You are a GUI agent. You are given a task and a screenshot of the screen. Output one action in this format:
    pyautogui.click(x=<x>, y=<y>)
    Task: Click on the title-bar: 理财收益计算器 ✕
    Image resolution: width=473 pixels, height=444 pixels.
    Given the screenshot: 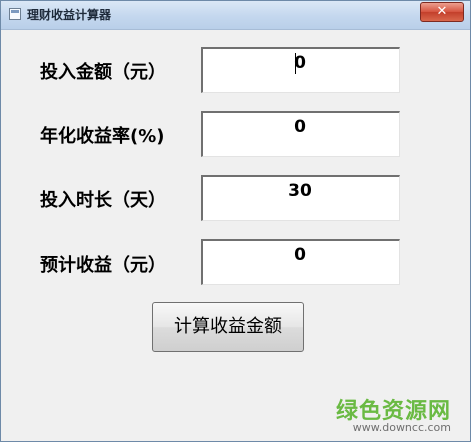 What is the action you would take?
    pyautogui.click(x=235, y=15)
    